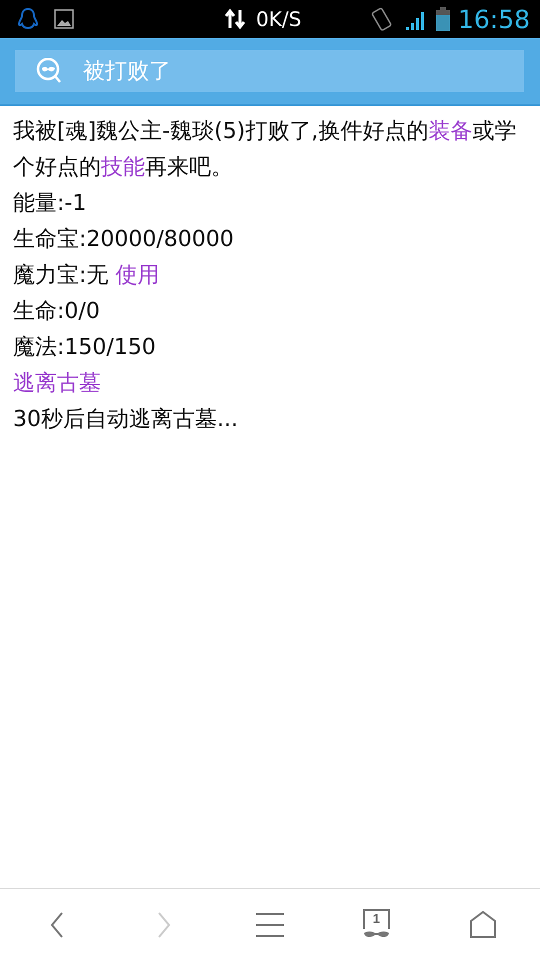 The image size is (540, 960). What do you see at coordinates (127, 72) in the screenshot?
I see `page-title: 被打败了` at bounding box center [127, 72].